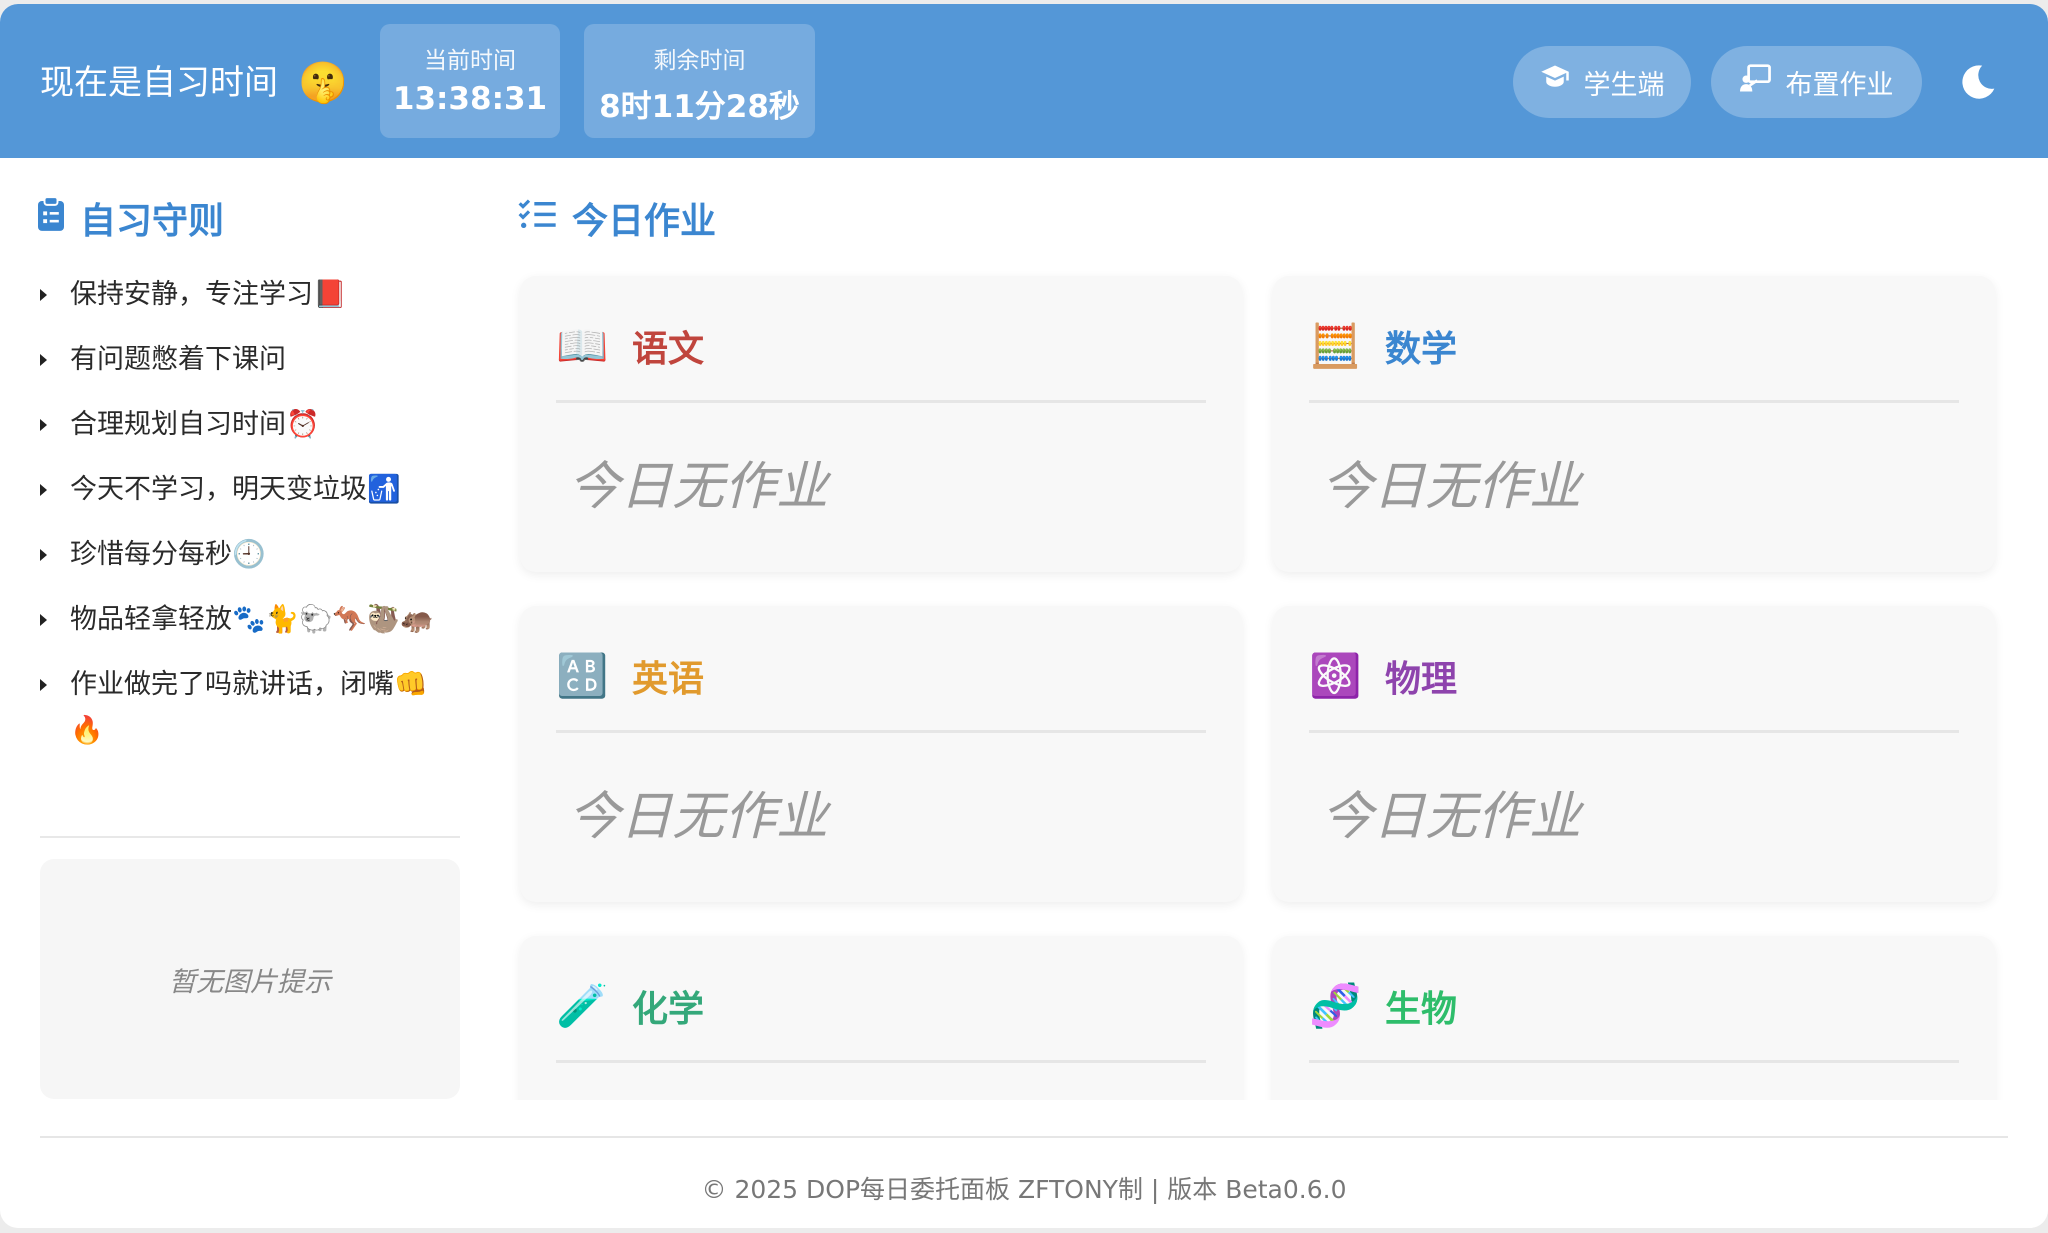 Image resolution: width=2048 pixels, height=1233 pixels. Describe the element at coordinates (668, 1009) in the screenshot. I see `subject-name: 化学` at that location.